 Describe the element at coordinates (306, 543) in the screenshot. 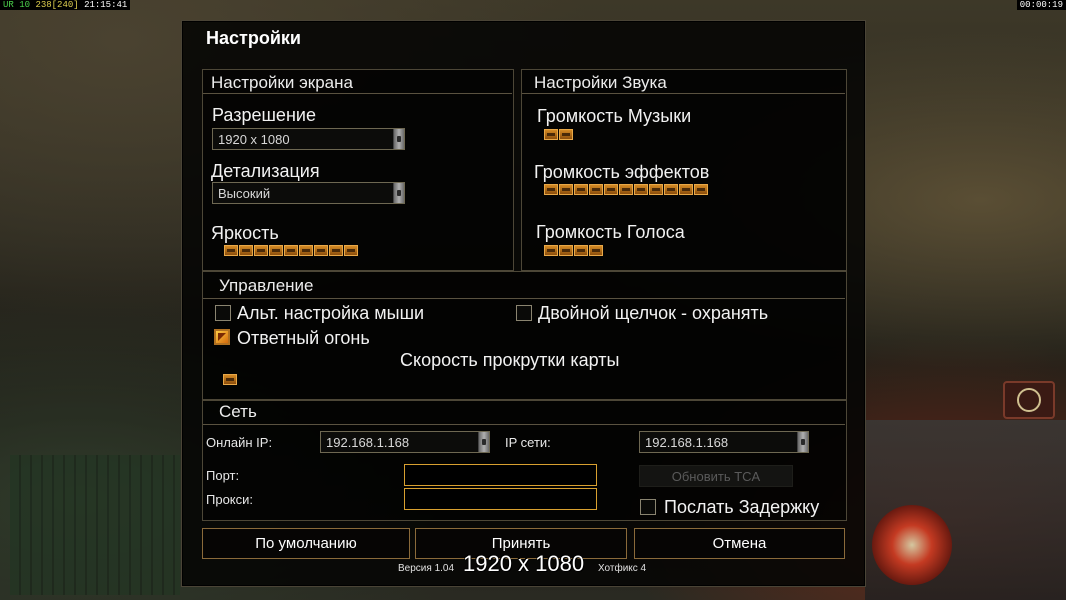

I see `defaults-button: По умолчанию` at that location.